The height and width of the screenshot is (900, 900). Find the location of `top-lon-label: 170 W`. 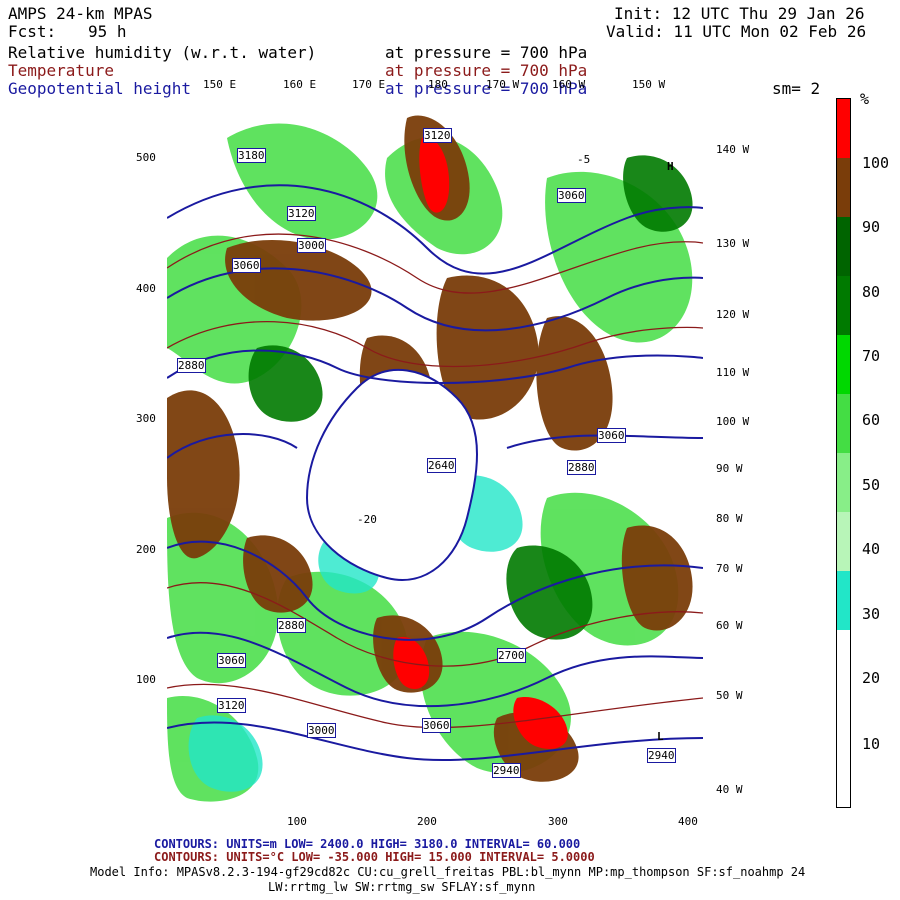

top-lon-label: 170 W is located at coordinates (503, 84).